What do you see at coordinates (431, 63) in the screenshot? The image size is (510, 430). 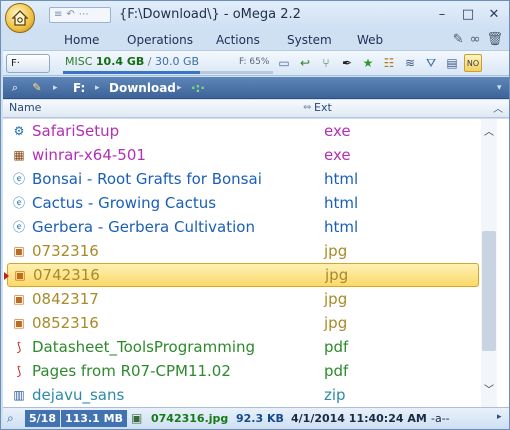 I see `filter-icon: ⛛` at bounding box center [431, 63].